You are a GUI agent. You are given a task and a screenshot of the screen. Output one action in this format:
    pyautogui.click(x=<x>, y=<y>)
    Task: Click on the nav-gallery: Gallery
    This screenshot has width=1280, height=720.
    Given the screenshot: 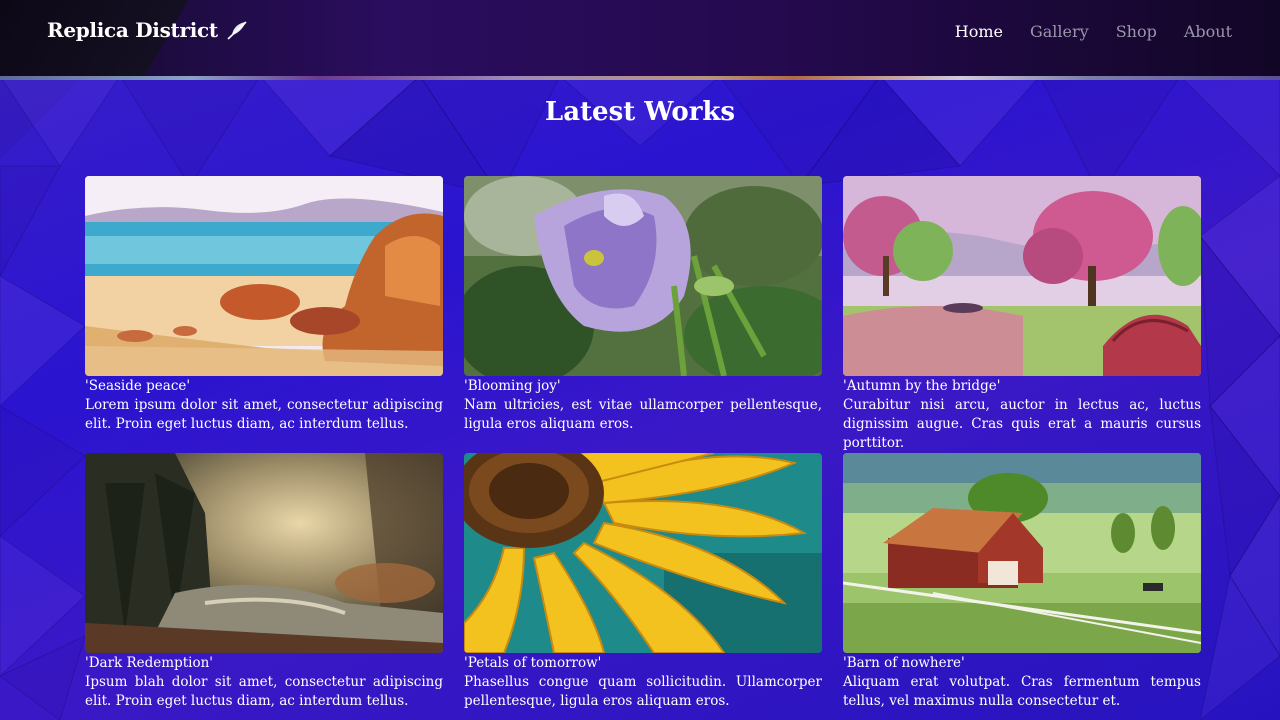 What is the action you would take?
    pyautogui.click(x=1059, y=31)
    